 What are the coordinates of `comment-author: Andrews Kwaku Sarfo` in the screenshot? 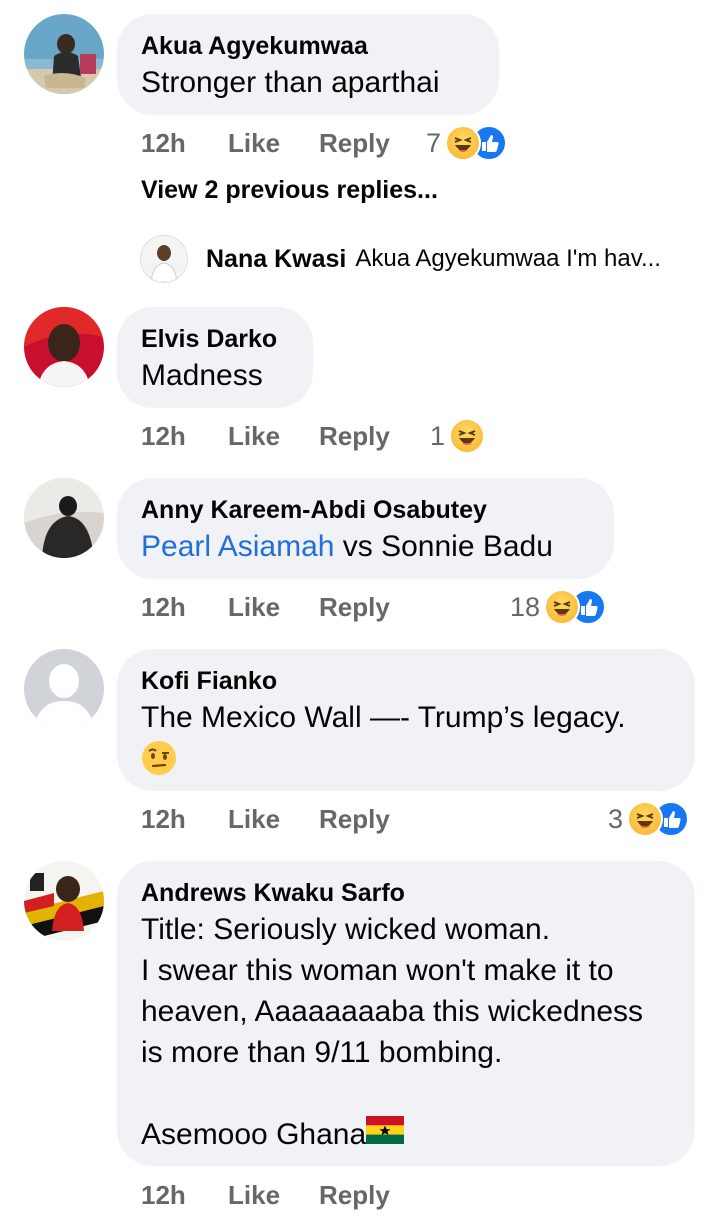 It's located at (406, 893).